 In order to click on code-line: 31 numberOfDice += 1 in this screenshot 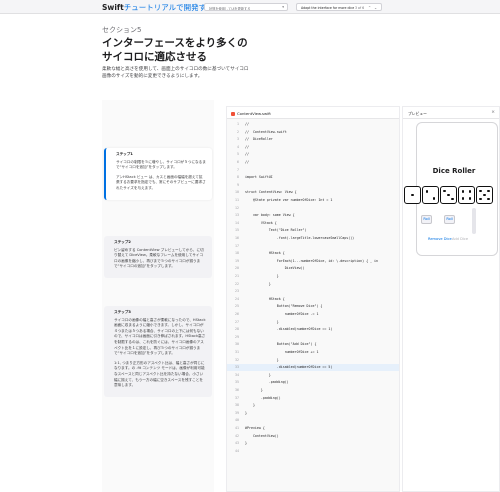, I will do `click(313, 352)`.